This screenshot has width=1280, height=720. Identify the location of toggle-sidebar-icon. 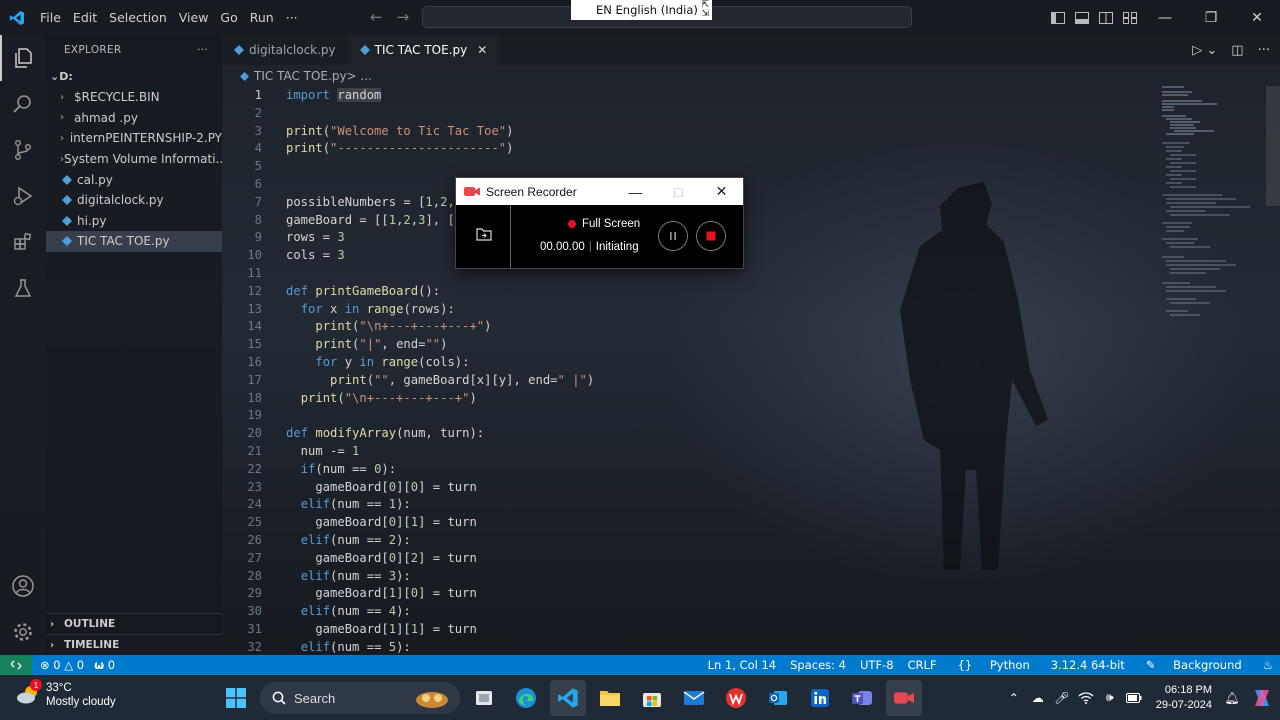
(1058, 17).